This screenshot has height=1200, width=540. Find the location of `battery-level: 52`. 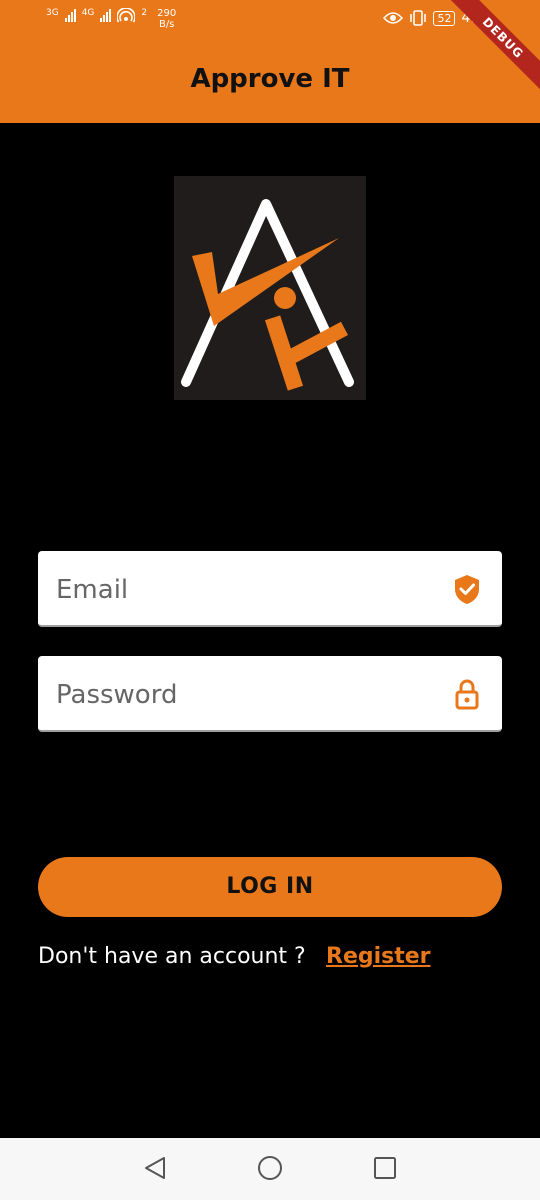

battery-level: 52 is located at coordinates (444, 18).